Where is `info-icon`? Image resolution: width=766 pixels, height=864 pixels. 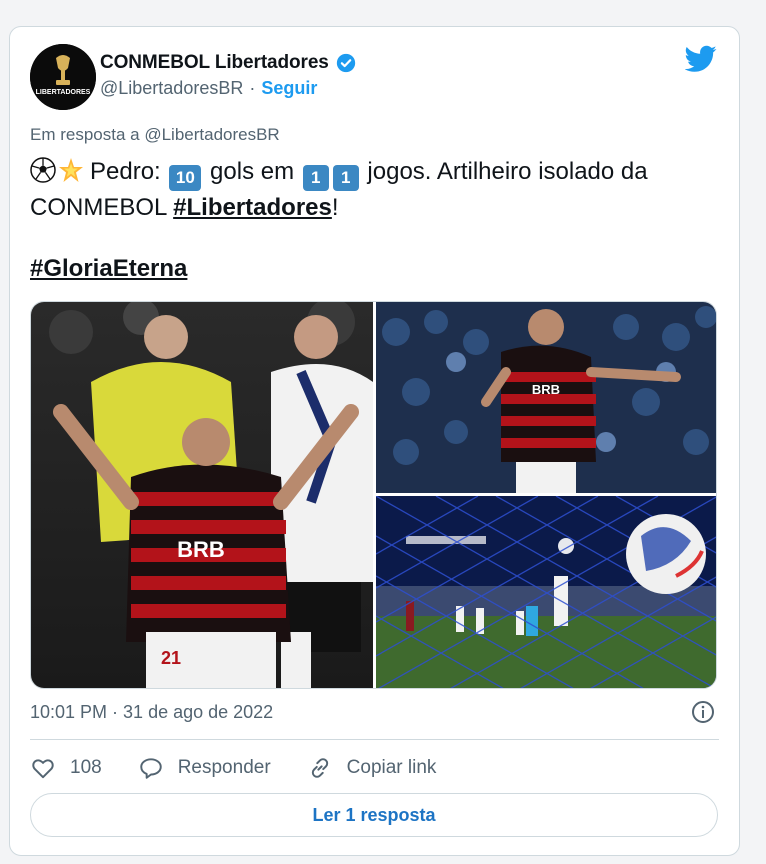
info-icon is located at coordinates (703, 712).